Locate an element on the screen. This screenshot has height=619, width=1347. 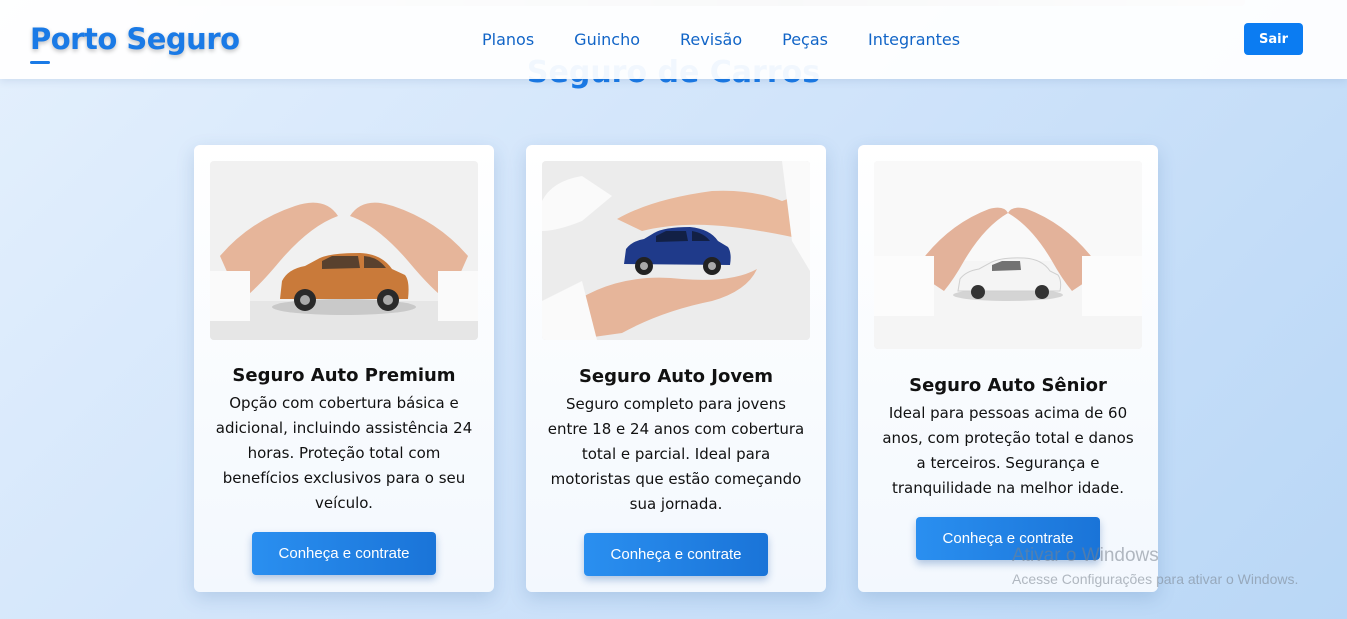
logo-underline is located at coordinates (40, 62).